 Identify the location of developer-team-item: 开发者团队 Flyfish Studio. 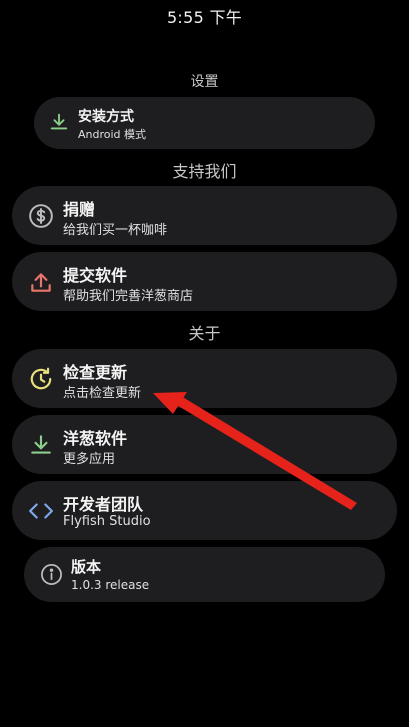
(204, 510).